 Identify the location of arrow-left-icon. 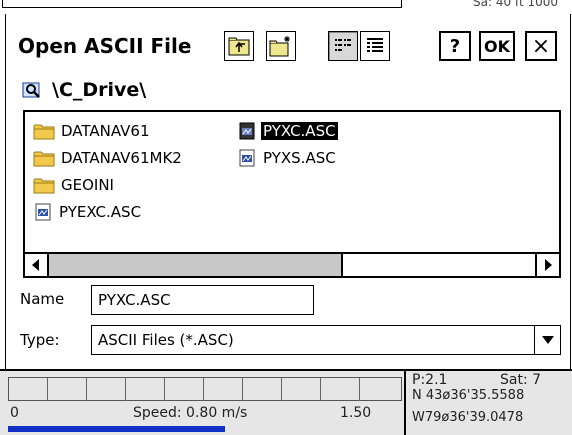
(35, 265).